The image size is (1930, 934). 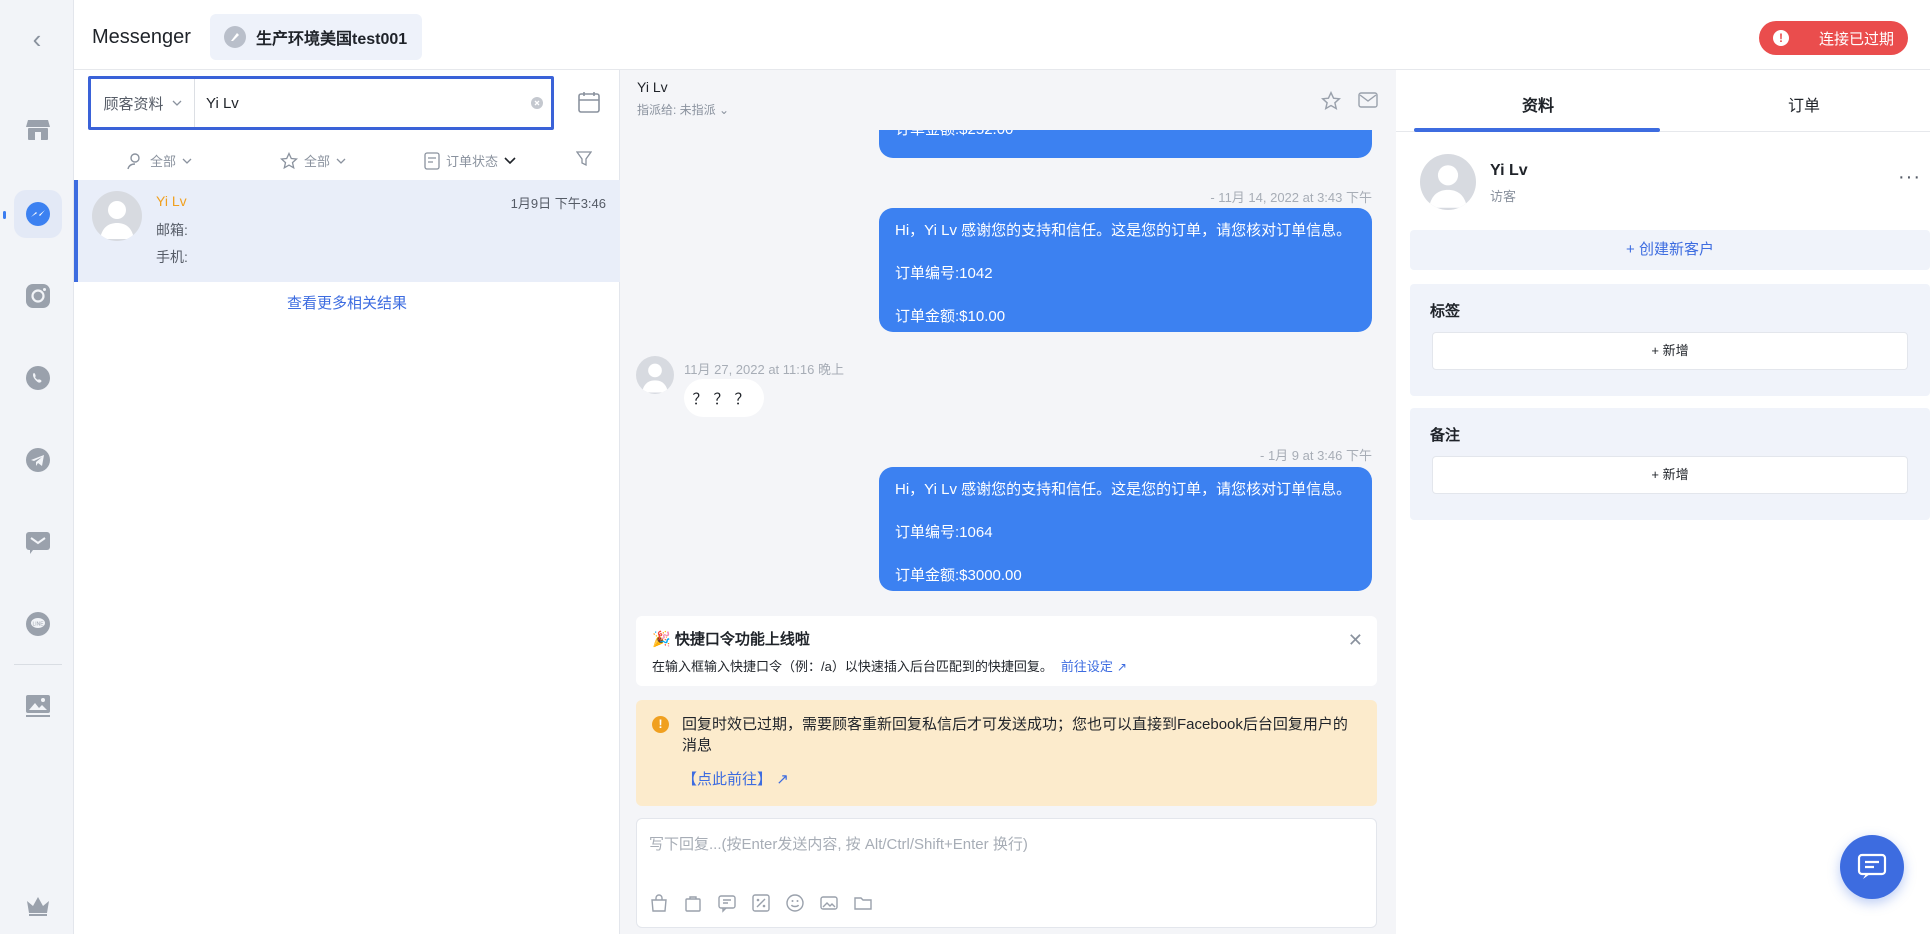 I want to click on tab-orders: 订单, so click(x=1804, y=104).